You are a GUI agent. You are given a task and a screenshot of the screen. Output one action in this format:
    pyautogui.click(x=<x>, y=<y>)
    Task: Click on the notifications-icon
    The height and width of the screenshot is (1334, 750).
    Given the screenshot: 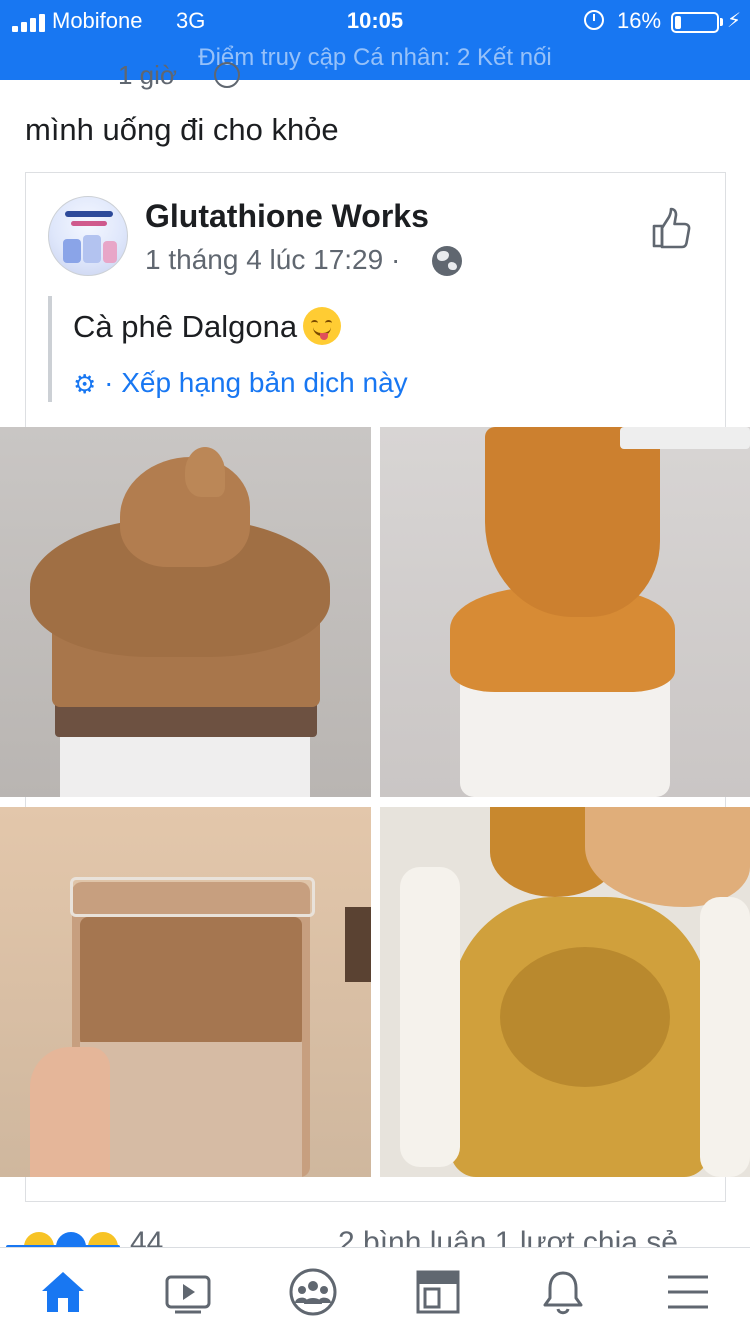 What is the action you would take?
    pyautogui.click(x=563, y=1293)
    